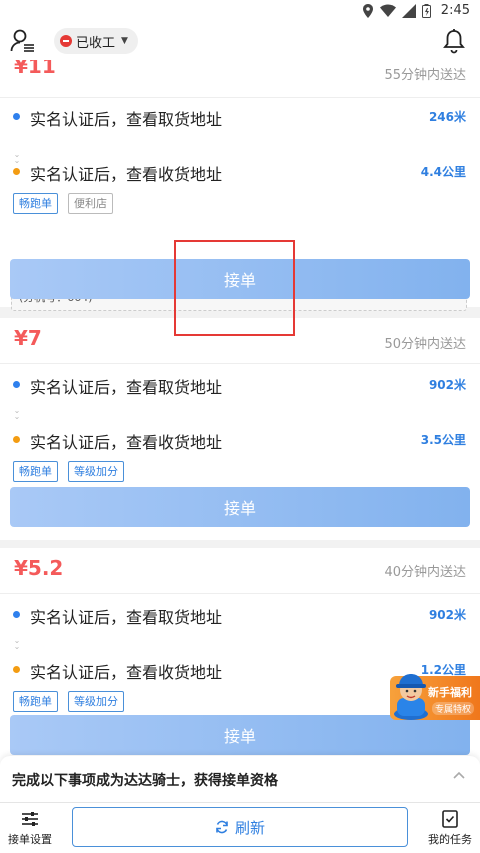 The height and width of the screenshot is (853, 480). What do you see at coordinates (450, 839) in the screenshot?
I see `my-tasks-label: 我的任务` at bounding box center [450, 839].